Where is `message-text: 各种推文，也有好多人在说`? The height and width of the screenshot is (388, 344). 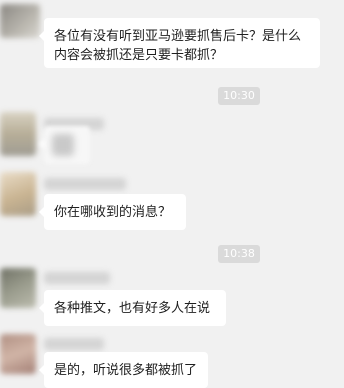 message-text: 各种推文，也有好多人在说 is located at coordinates (132, 308).